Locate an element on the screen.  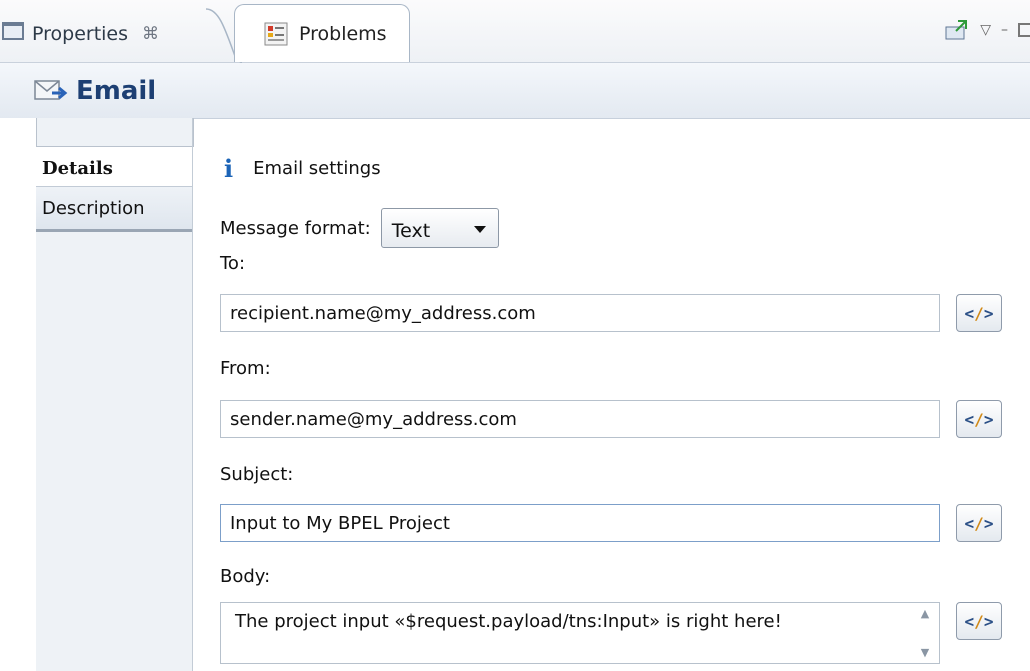
view-menu-icon: ▽ is located at coordinates (985, 30).